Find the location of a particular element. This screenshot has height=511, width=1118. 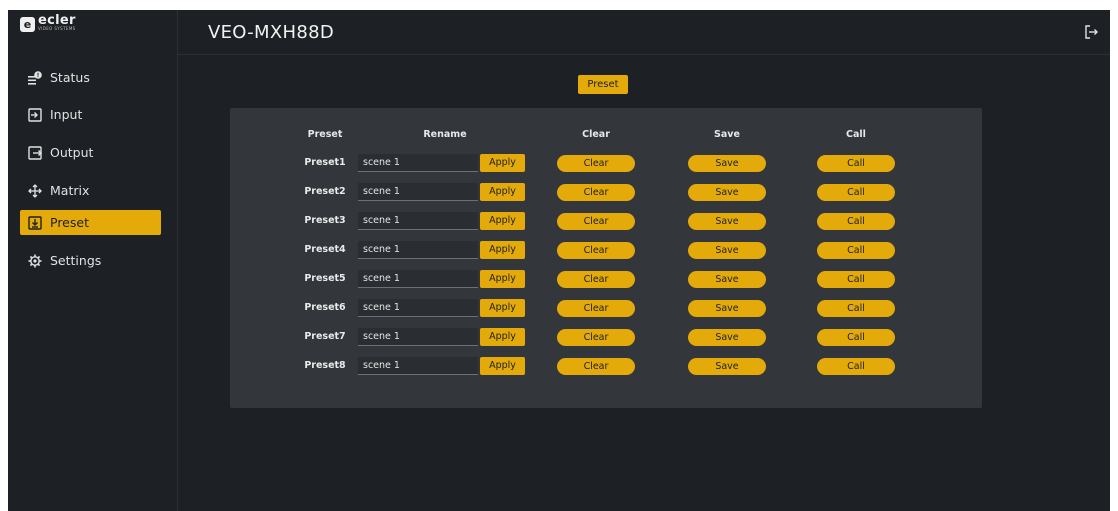

preset-row-label: Preset7 is located at coordinates (325, 336).